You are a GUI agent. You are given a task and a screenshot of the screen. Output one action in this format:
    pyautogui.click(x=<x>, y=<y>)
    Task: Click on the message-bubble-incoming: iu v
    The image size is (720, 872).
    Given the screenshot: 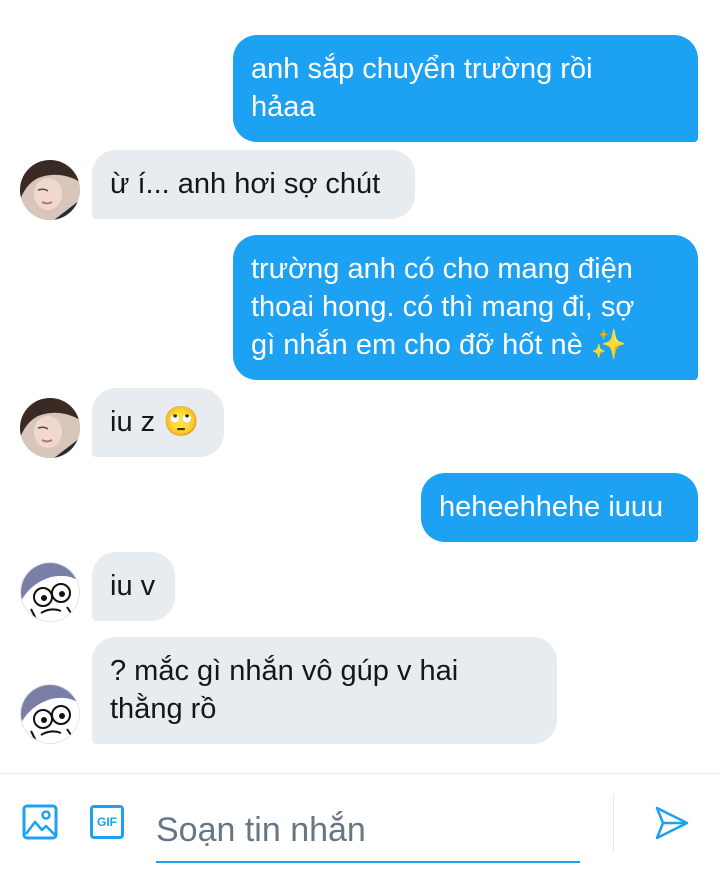 What is the action you would take?
    pyautogui.click(x=133, y=586)
    